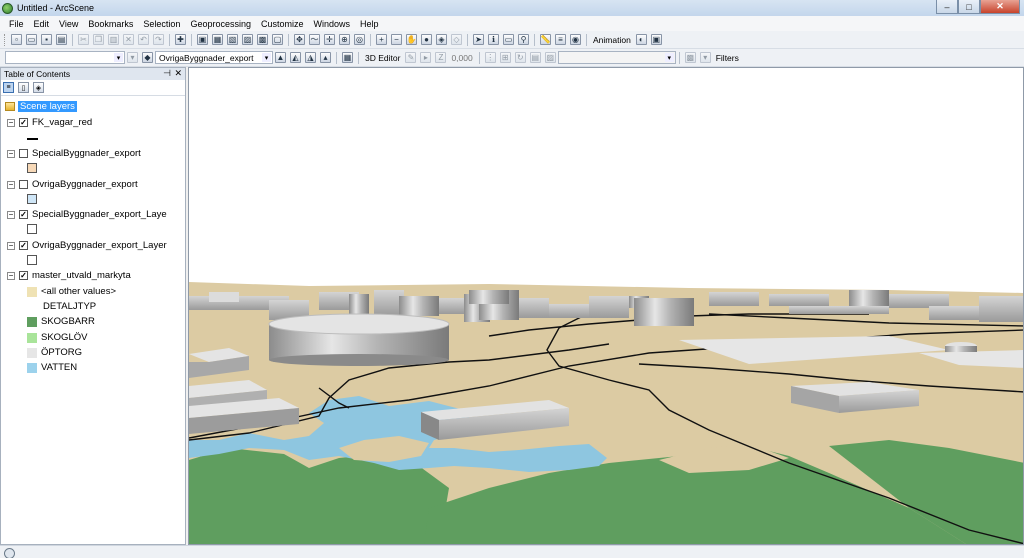 The image size is (1024, 558). I want to click on menu-geoprocessing: Geoprocessing, so click(220, 24).